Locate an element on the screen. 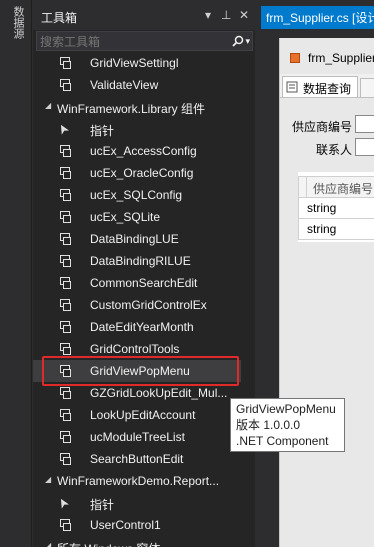 This screenshot has height=547, width=374. toolbox-title: 工具箱 is located at coordinates (59, 18).